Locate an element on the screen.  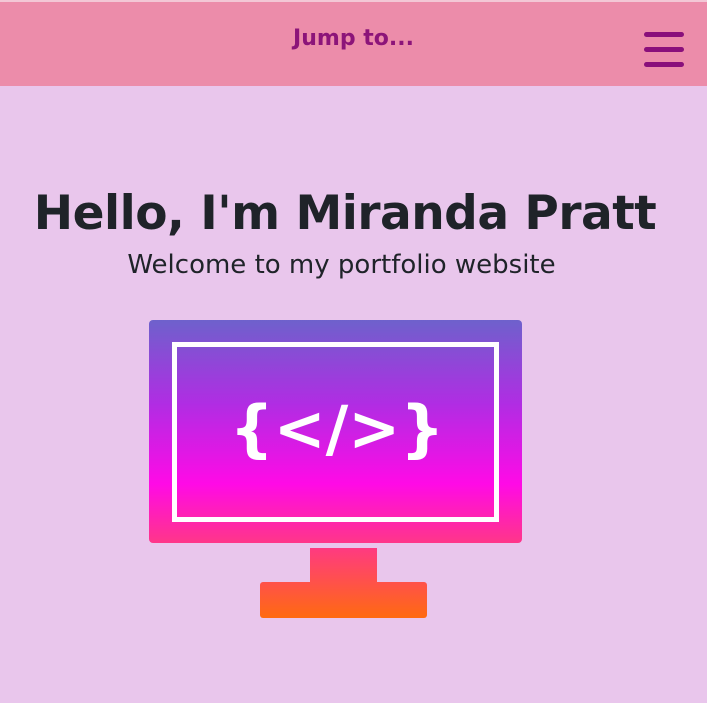
menu-bar-top is located at coordinates (664, 34).